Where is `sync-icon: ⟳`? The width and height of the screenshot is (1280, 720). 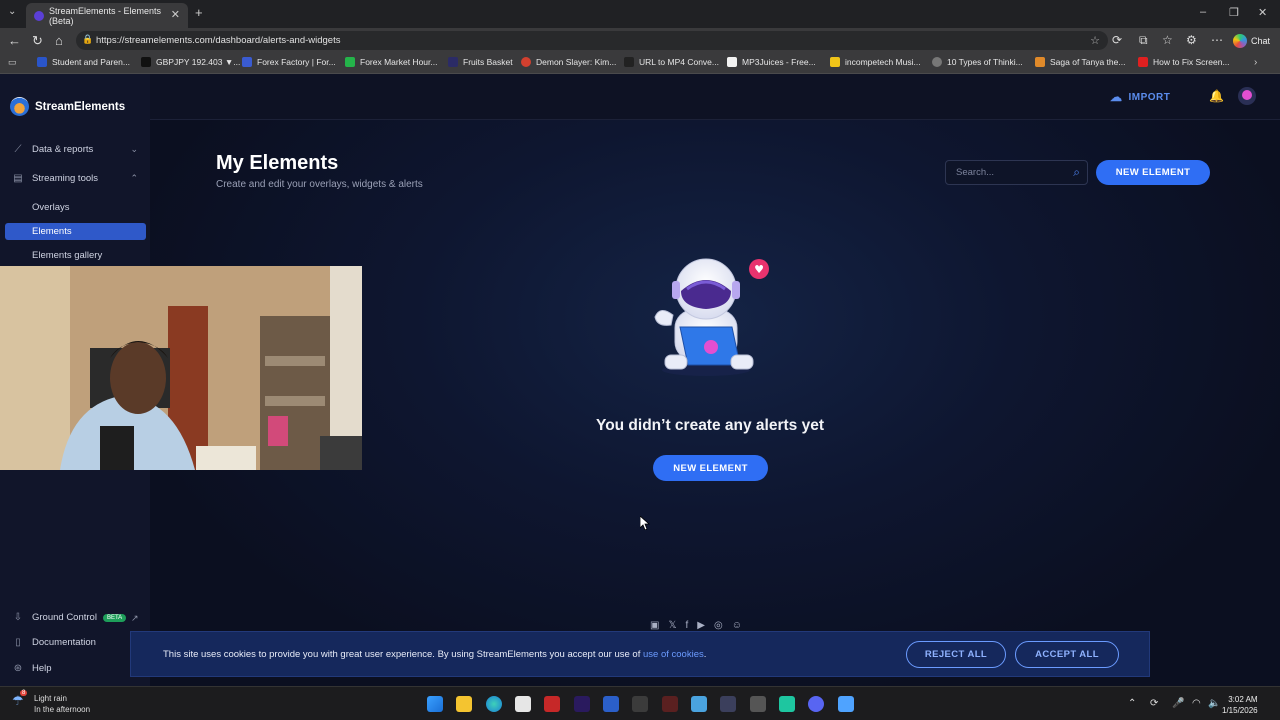
sync-icon: ⟳ is located at coordinates (1154, 703).